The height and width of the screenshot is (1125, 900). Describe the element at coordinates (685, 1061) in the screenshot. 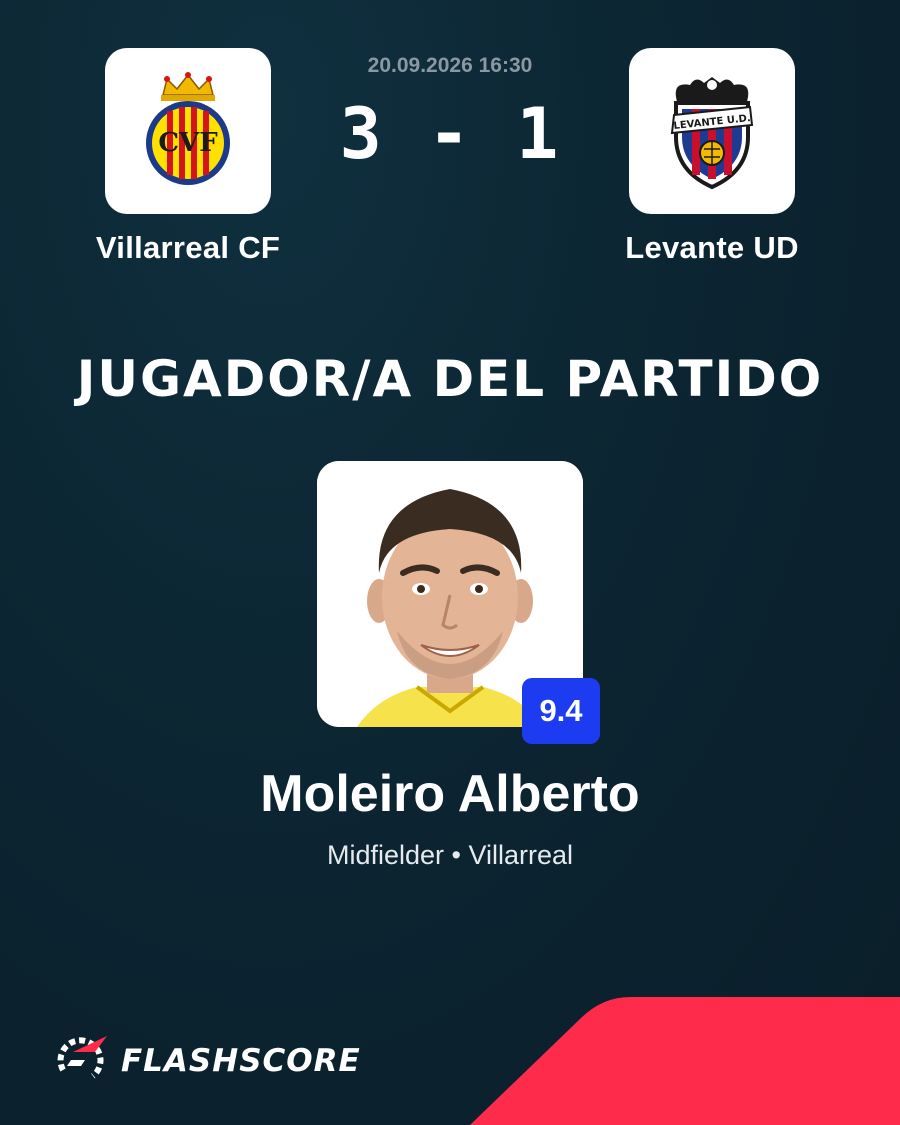

I see `red-corner-decoration` at that location.